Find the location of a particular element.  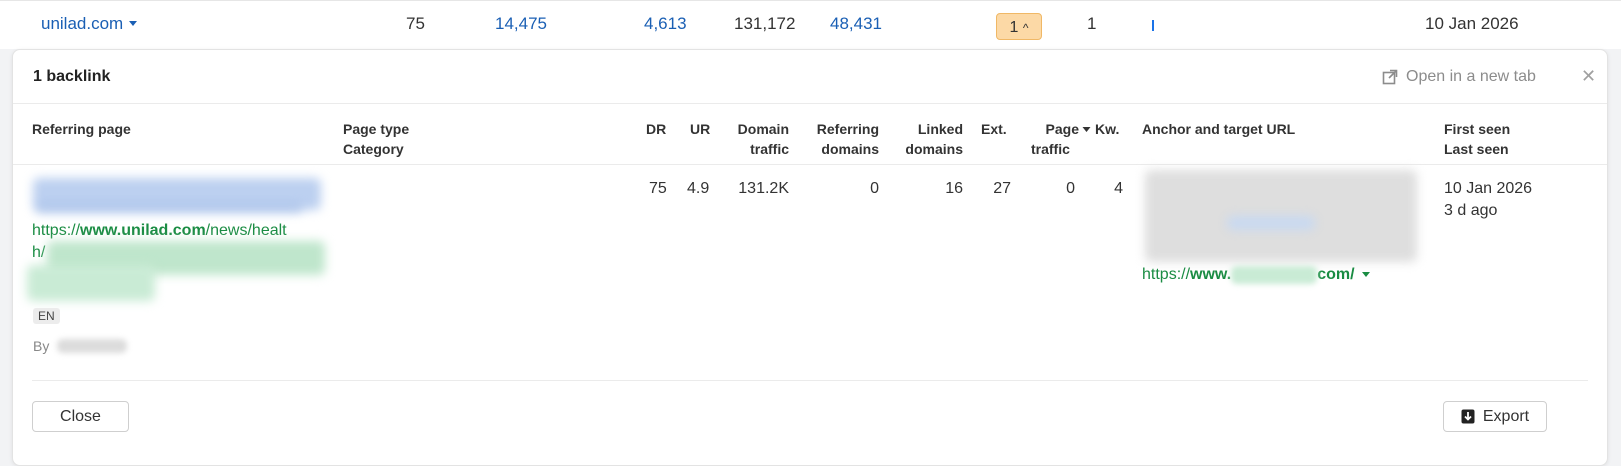

url-domain: www.unilad.com is located at coordinates (143, 230).